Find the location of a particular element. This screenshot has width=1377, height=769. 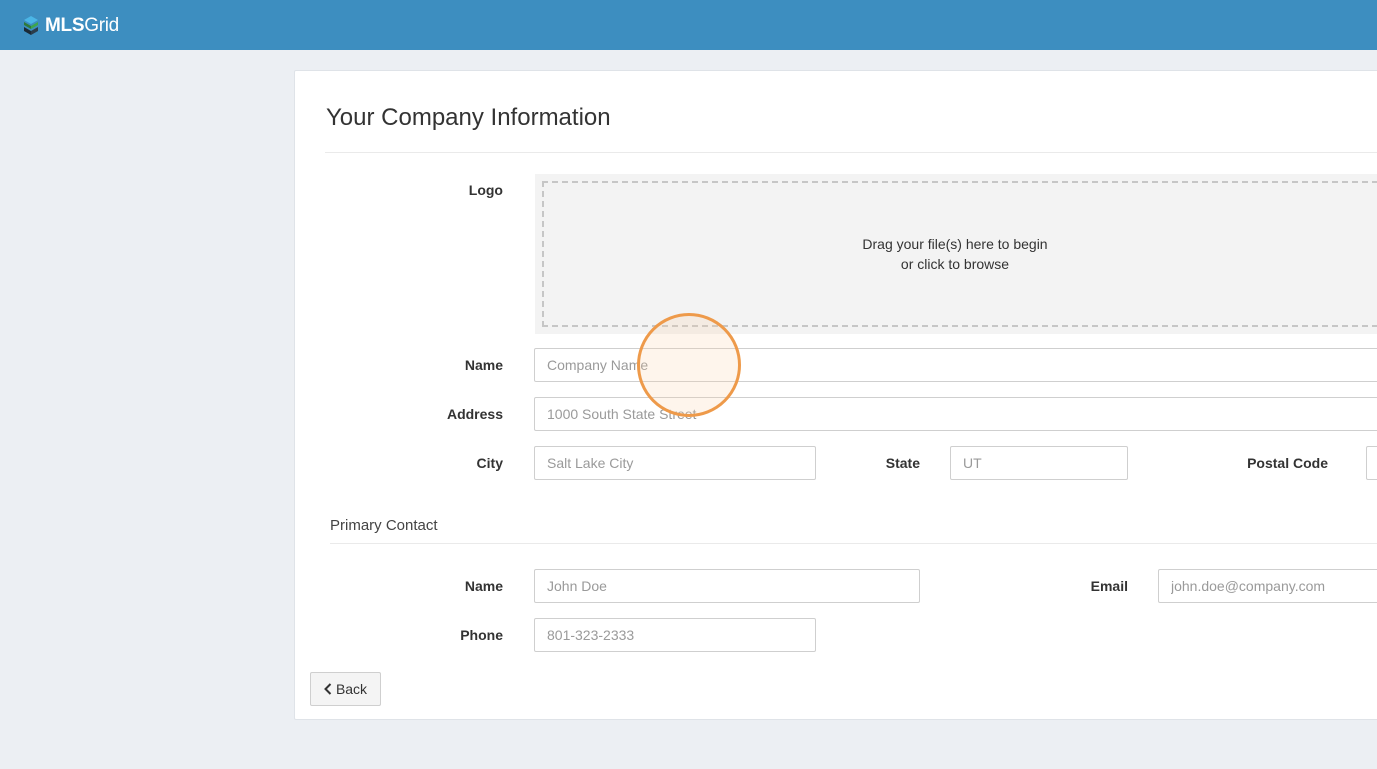

chevron-left-icon is located at coordinates (328, 689).